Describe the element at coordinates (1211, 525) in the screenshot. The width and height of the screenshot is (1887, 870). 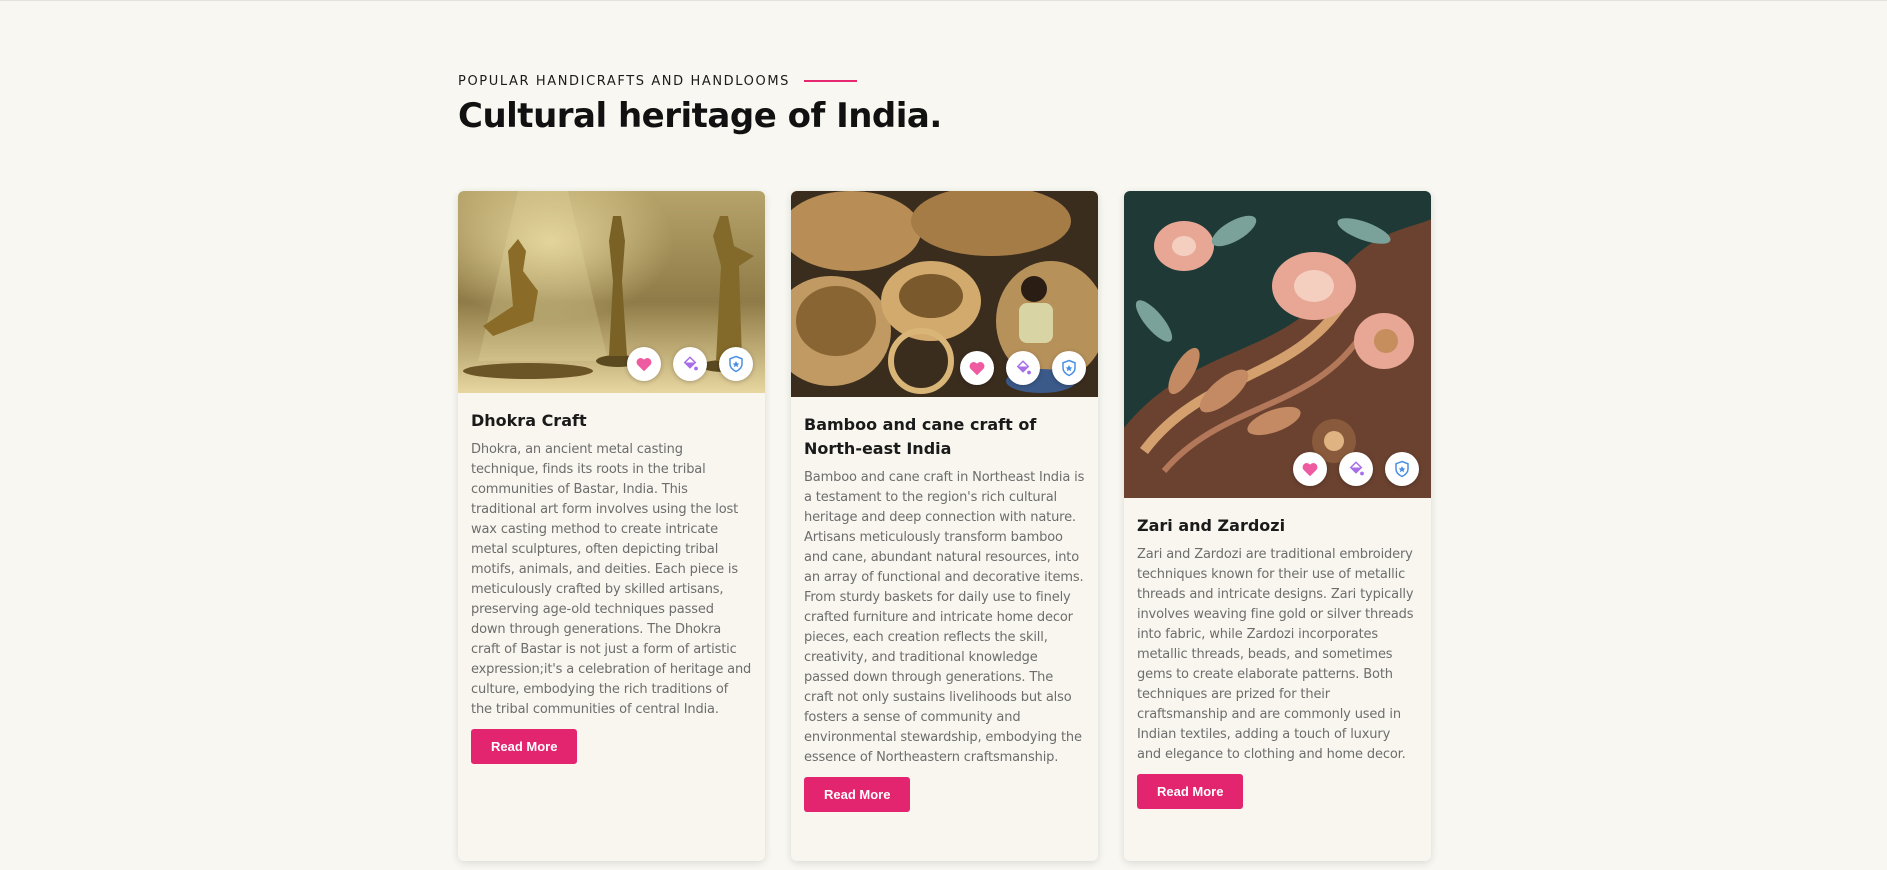
I see `card-title: Zari and Zardozi` at that location.